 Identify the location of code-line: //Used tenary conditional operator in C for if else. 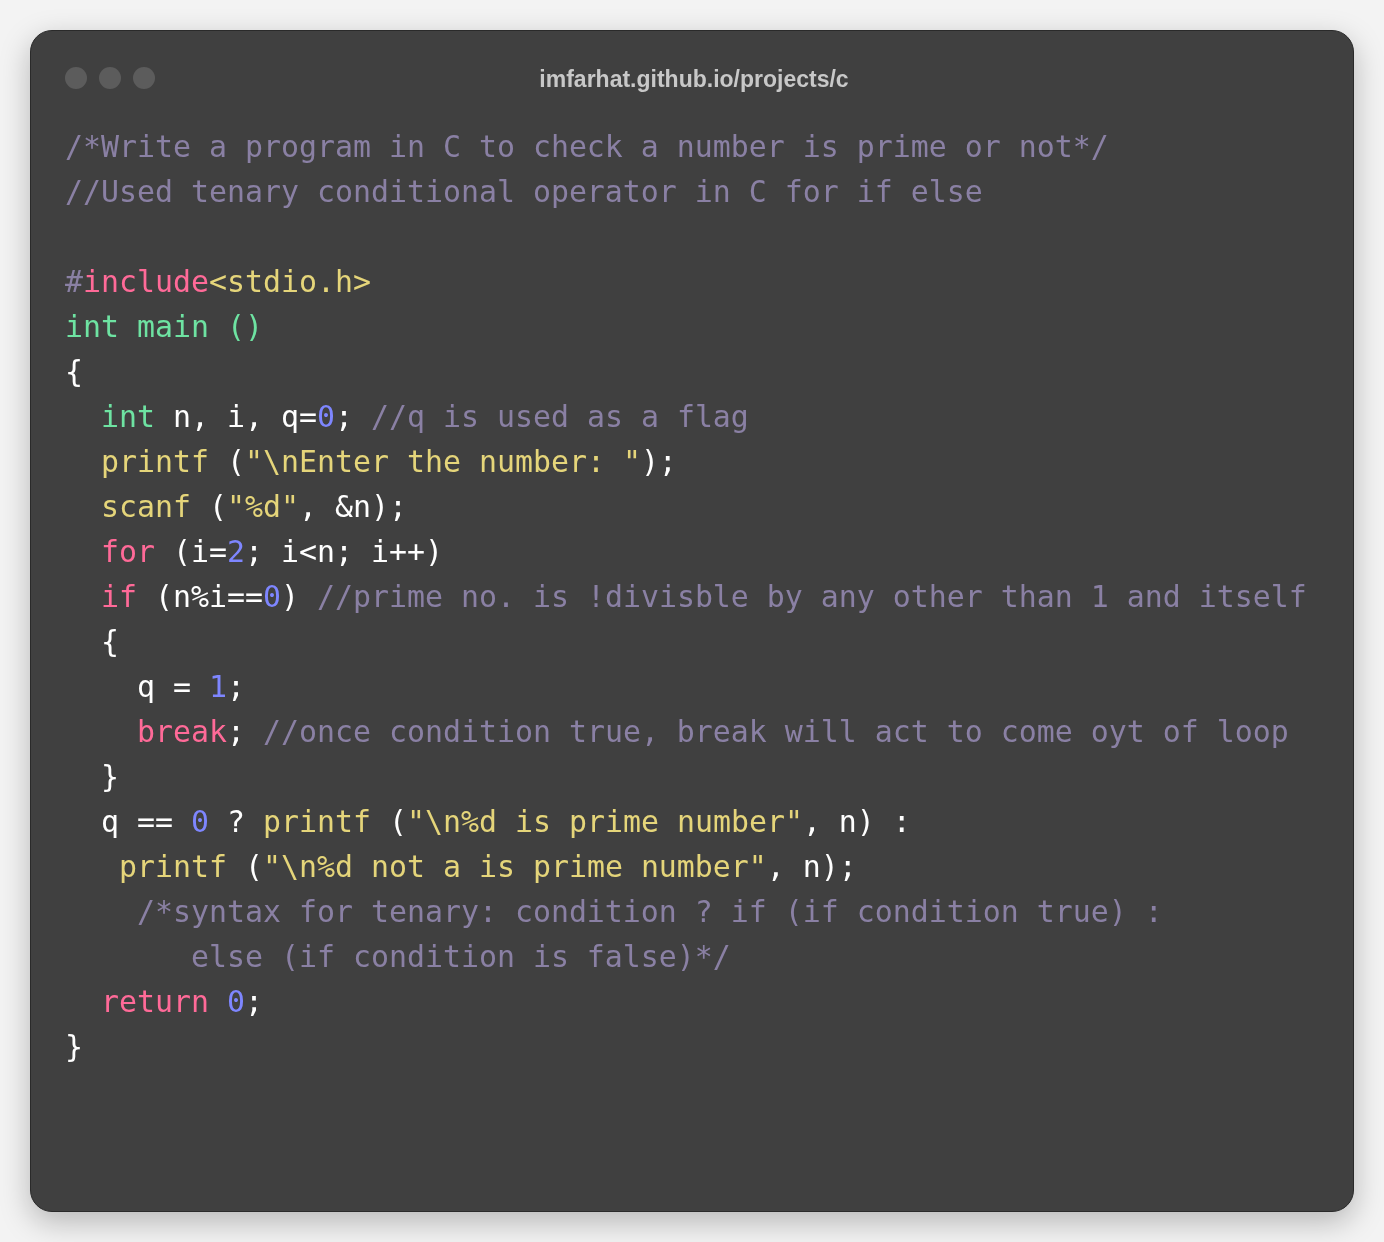
(524, 192).